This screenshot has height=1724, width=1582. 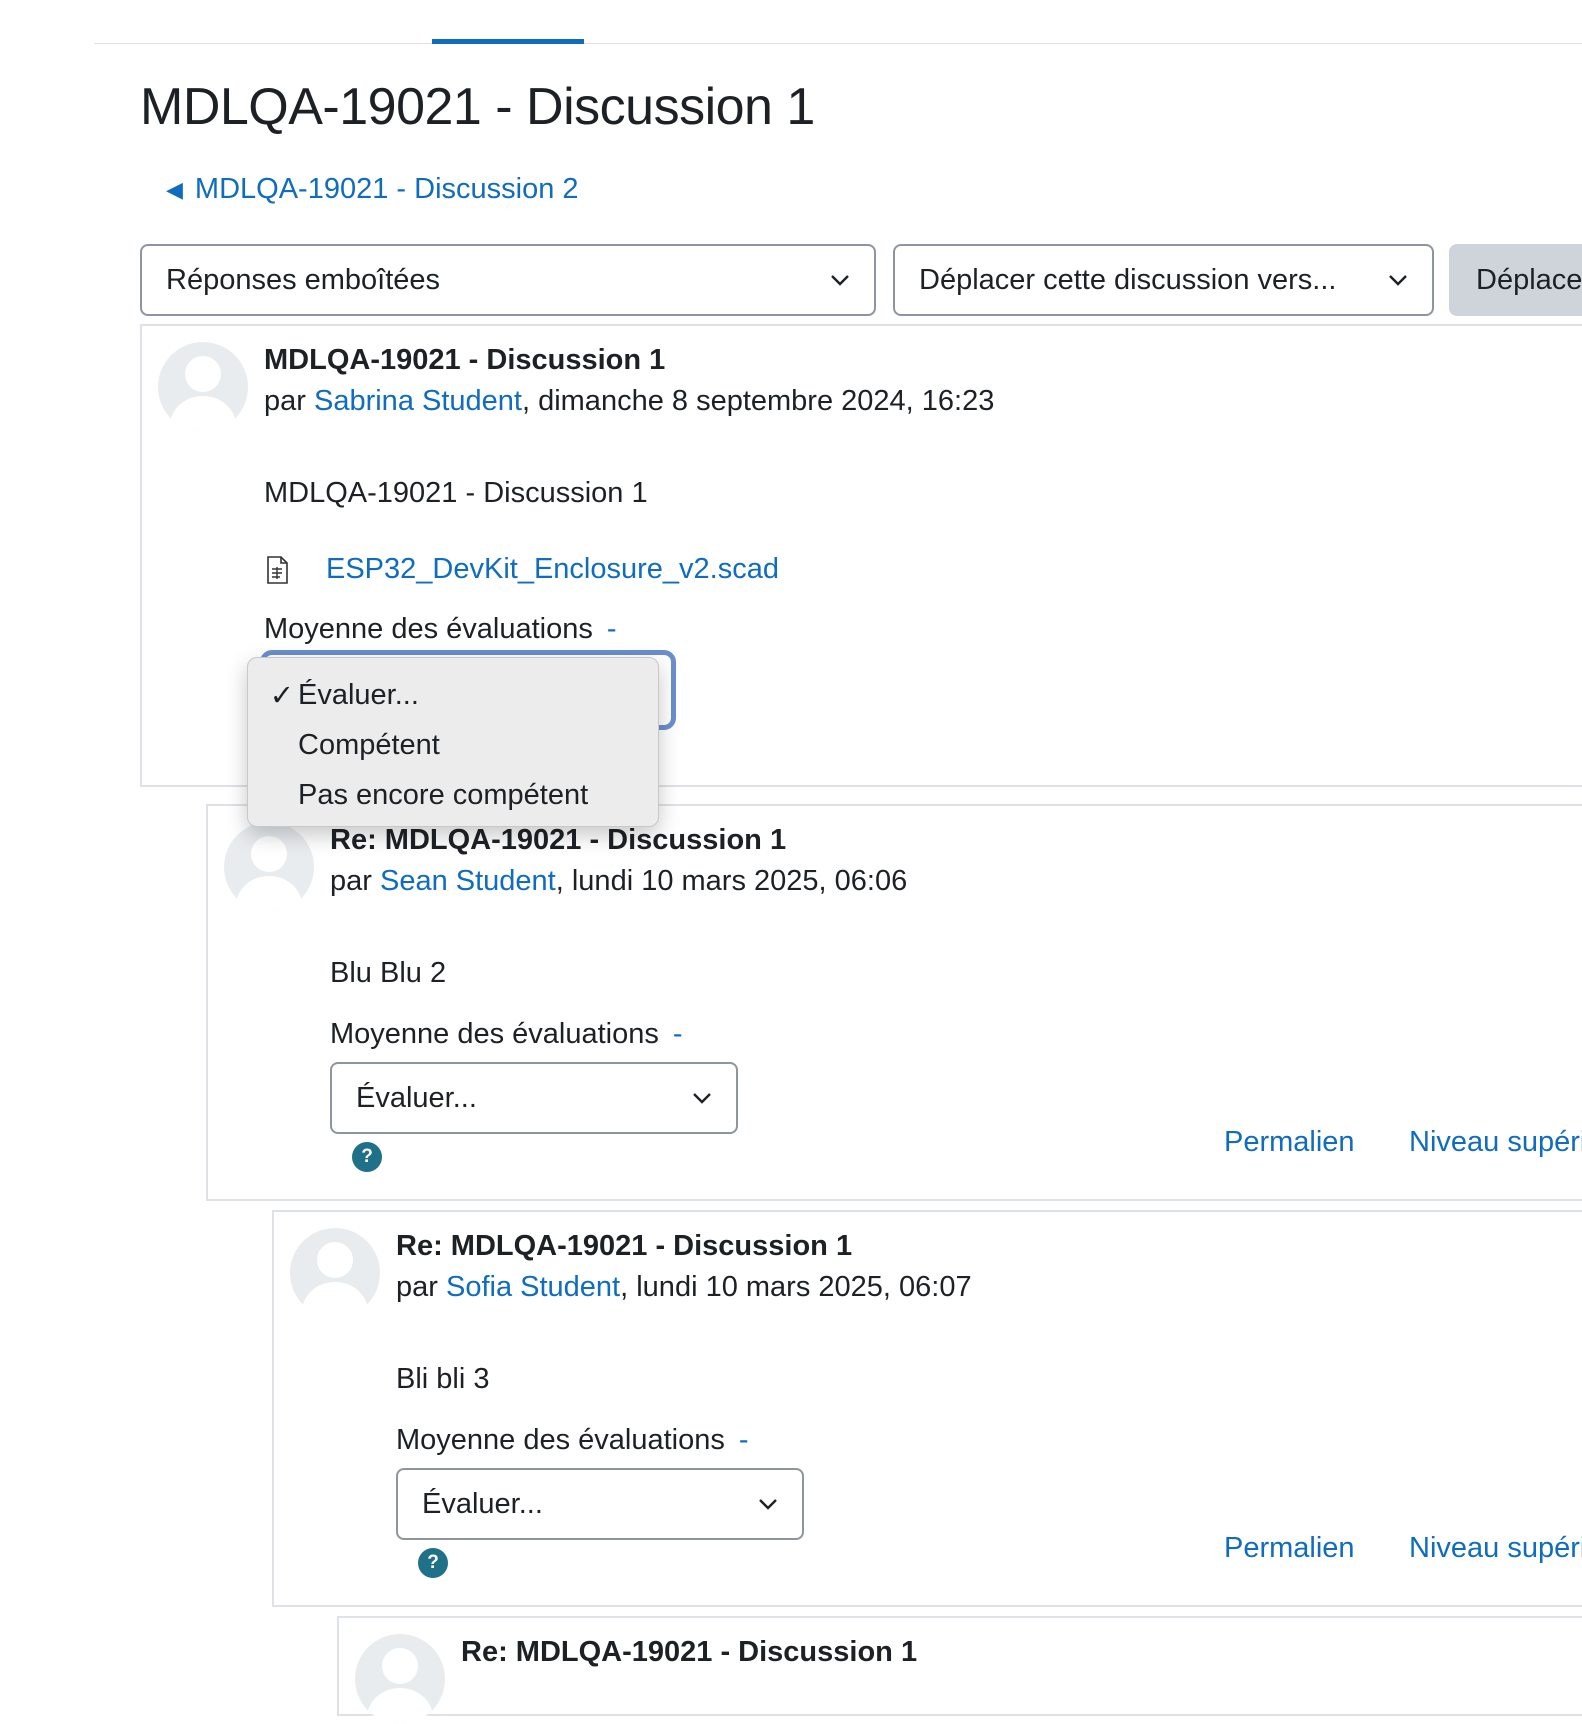 I want to click on forum-post: Re: MDLQA-19021 - Discussion 1, so click(x=959, y=1670).